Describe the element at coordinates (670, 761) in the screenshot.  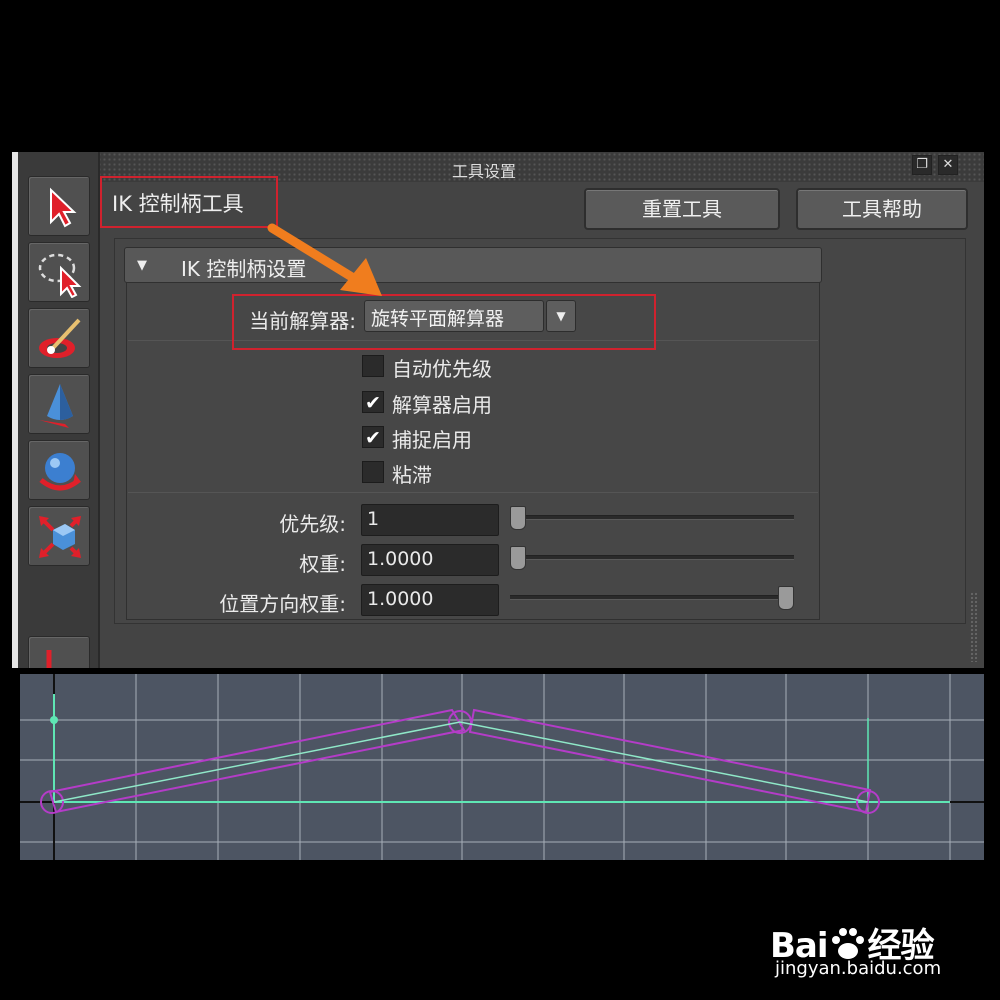
I see `lower-bone` at that location.